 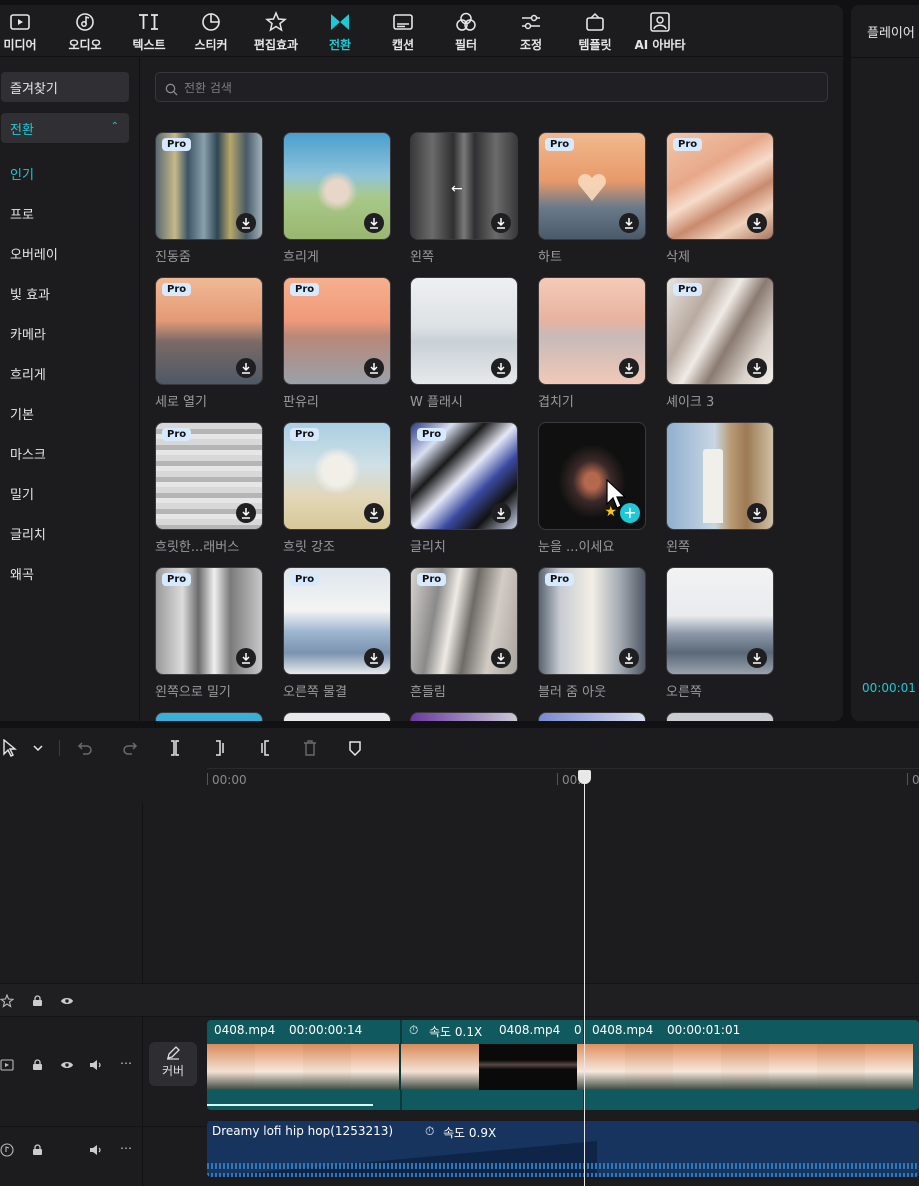 I want to click on transition-card: Pro 블러 줌 아웃, so click(x=592, y=633).